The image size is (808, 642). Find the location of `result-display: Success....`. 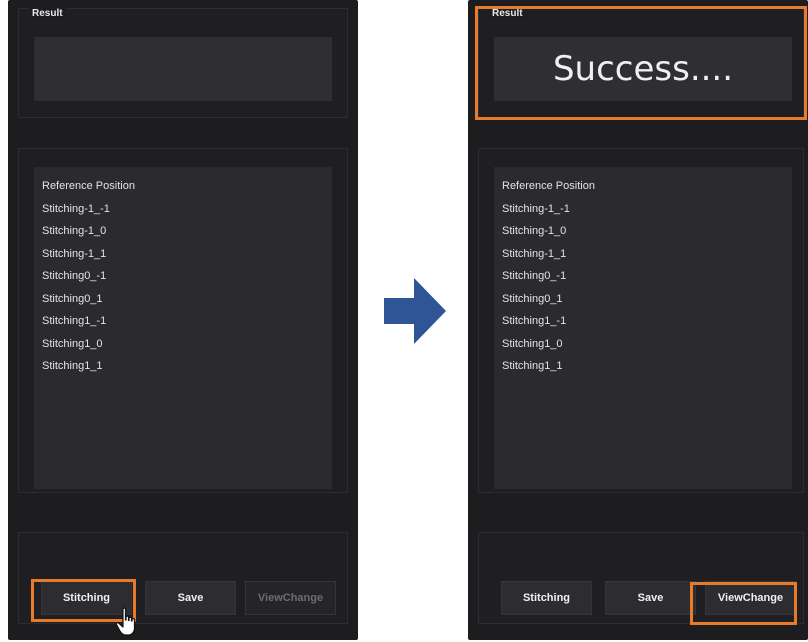

result-display: Success.... is located at coordinates (643, 69).